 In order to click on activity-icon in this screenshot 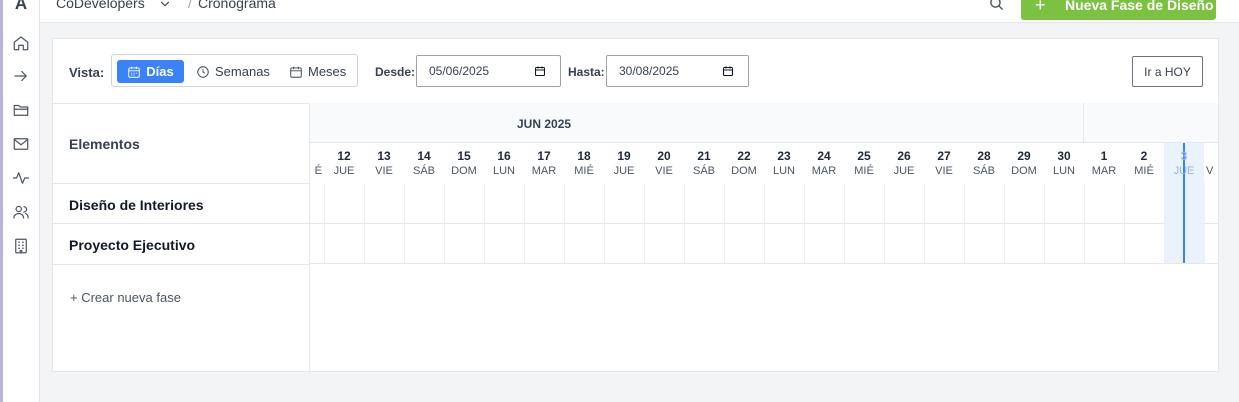, I will do `click(21, 178)`.